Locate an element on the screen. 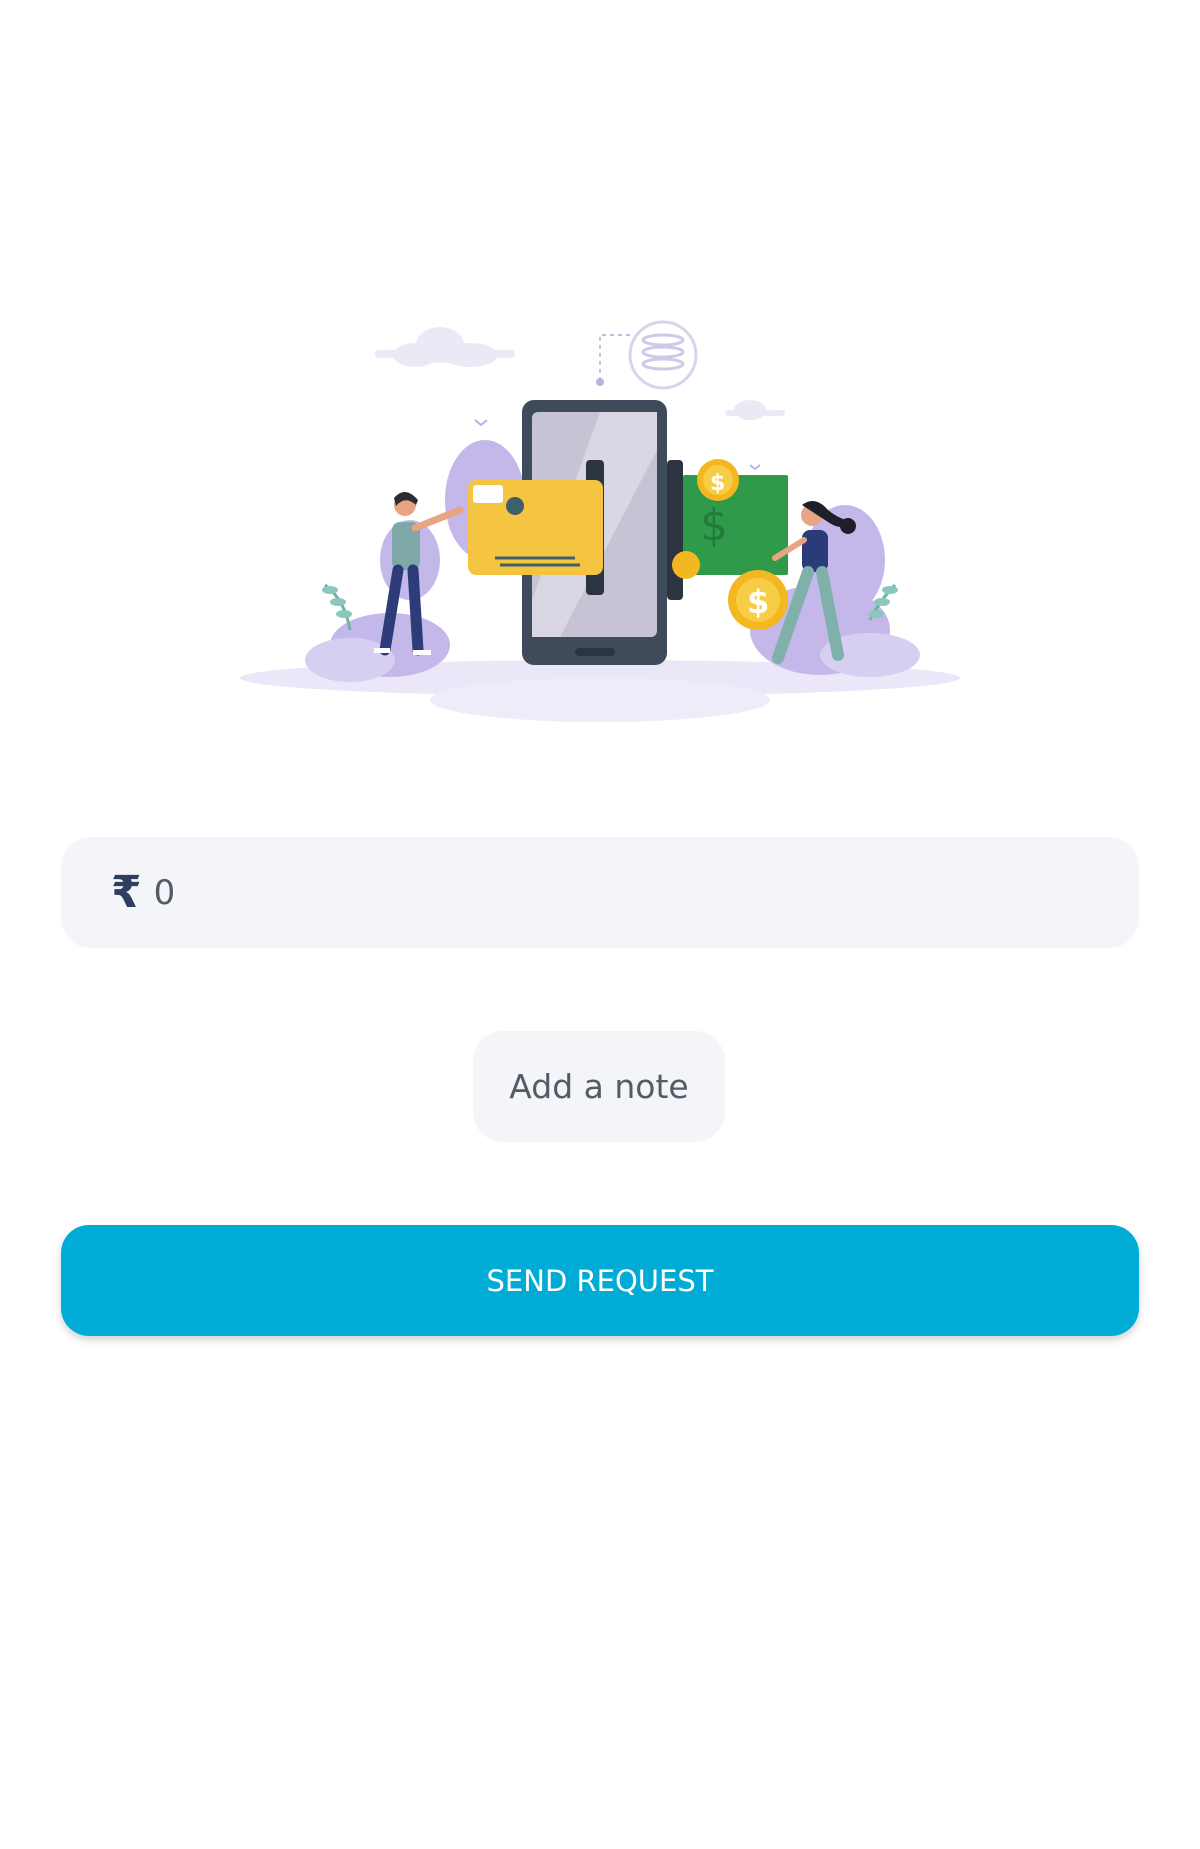 The width and height of the screenshot is (1200, 1849). payment-illustration: $ $ $ is located at coordinates (600, 520).